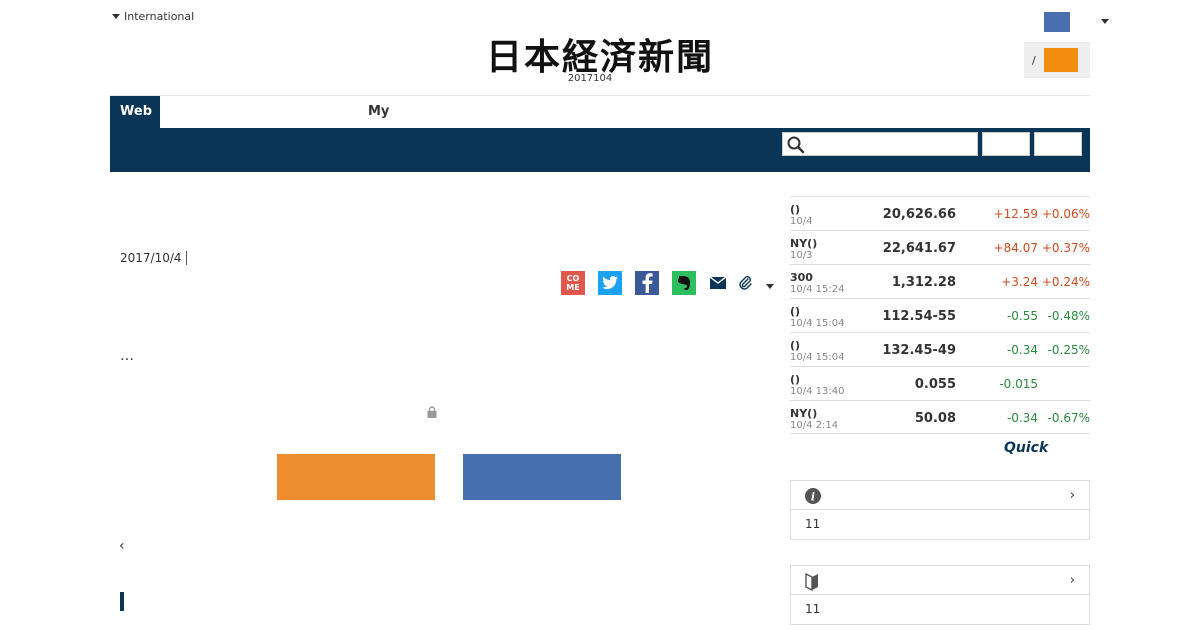 This screenshot has width=1200, height=630. Describe the element at coordinates (1060, 60) in the screenshot. I see `register-button` at that location.